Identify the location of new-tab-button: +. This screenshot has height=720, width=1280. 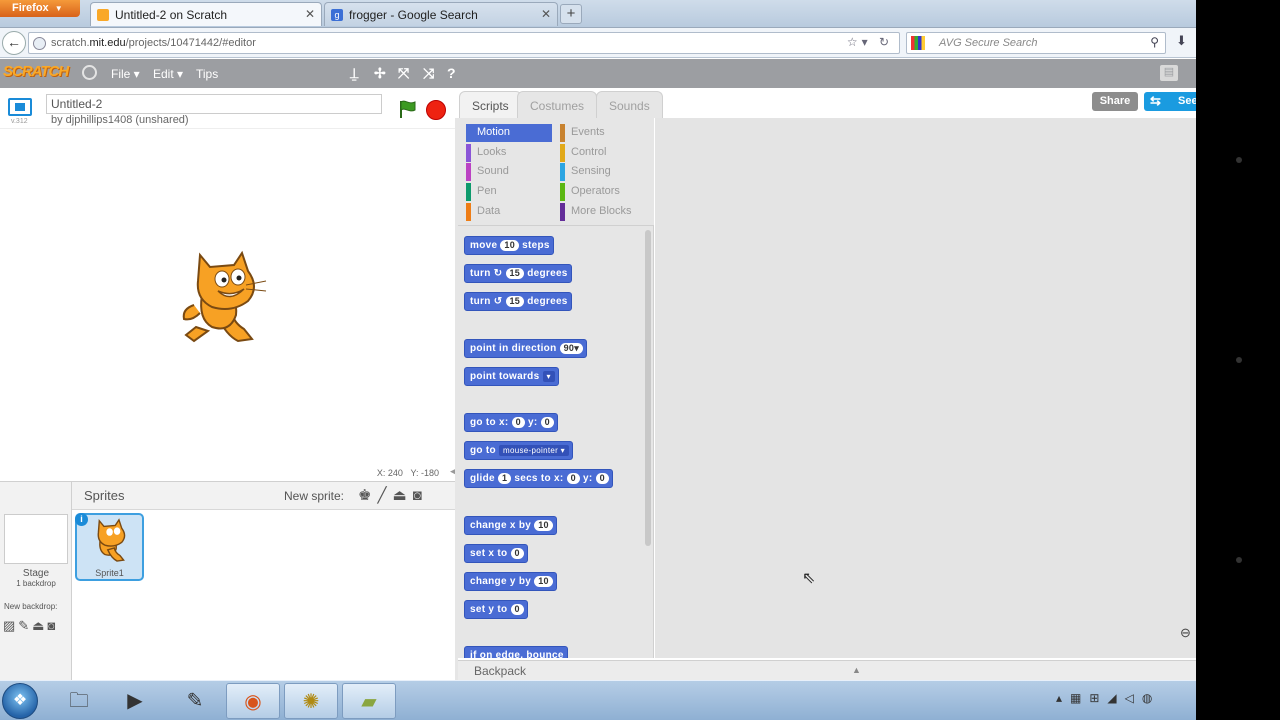
(571, 14).